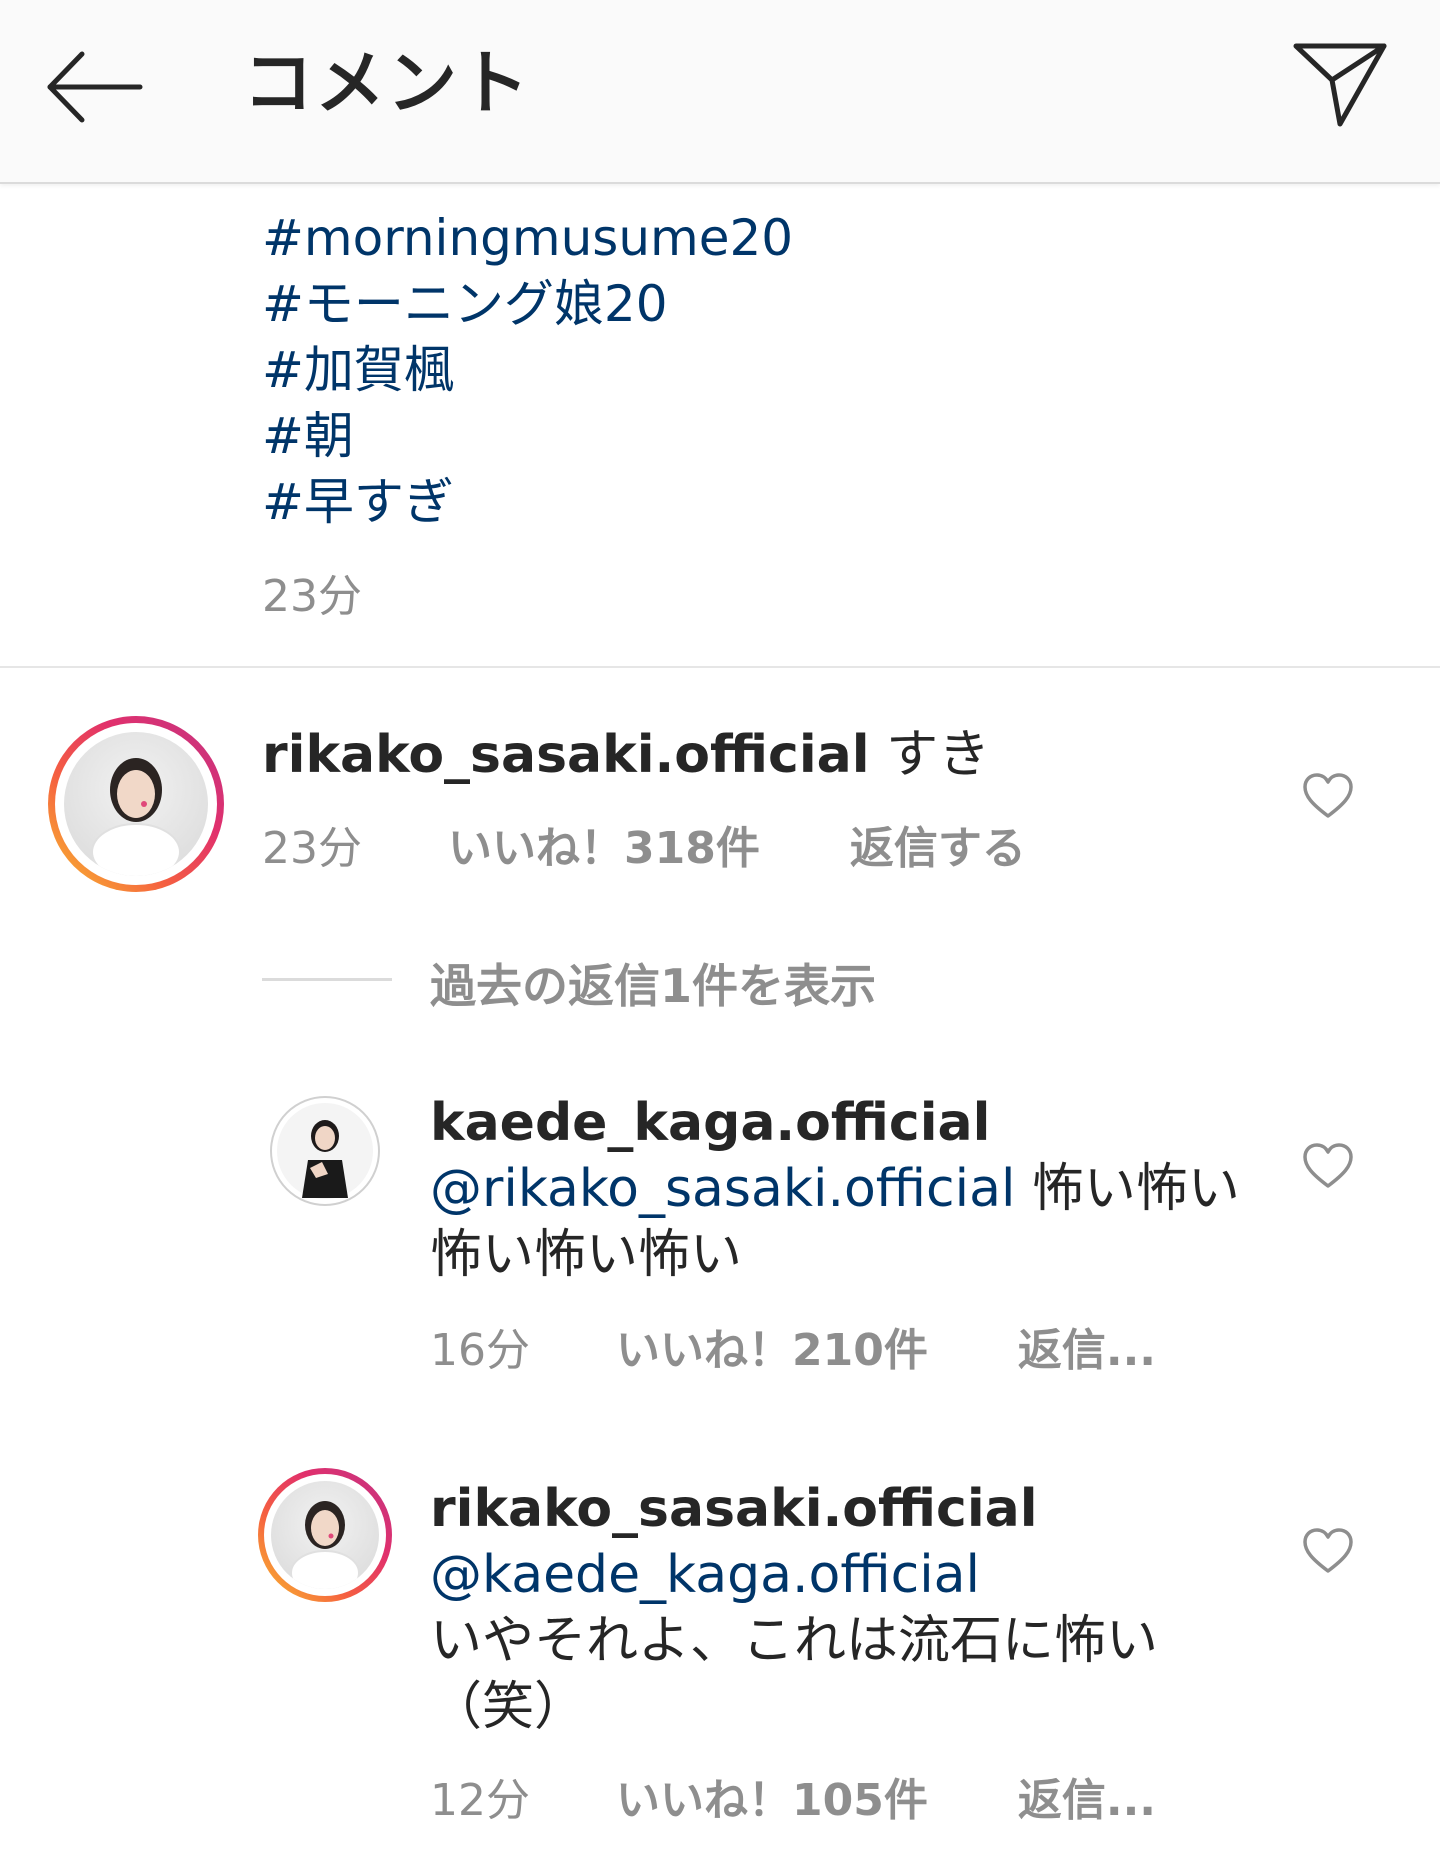 Image resolution: width=1440 pixels, height=1864 pixels. I want to click on comment-body: rikako_sasaki.official すき, so click(626, 755).